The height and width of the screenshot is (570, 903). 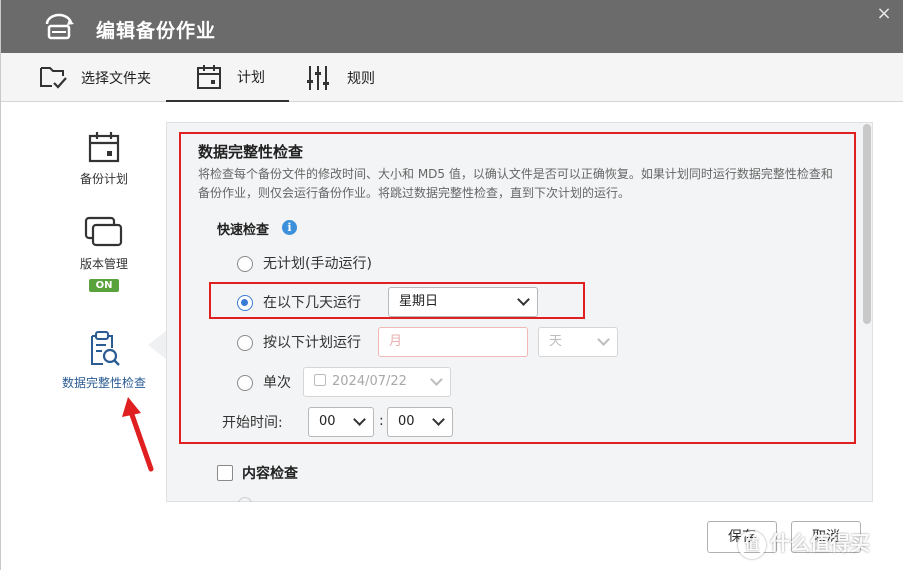 What do you see at coordinates (103, 264) in the screenshot?
I see `sidebar-item-label: 版本管理` at bounding box center [103, 264].